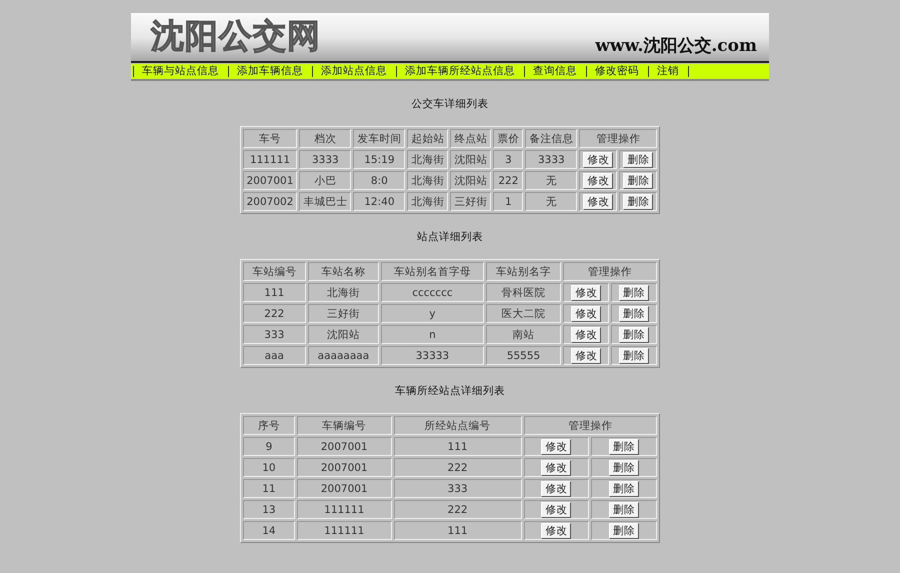 Image resolution: width=900 pixels, height=573 pixels. What do you see at coordinates (270, 71) in the screenshot?
I see `nav-link: 添加车辆信息` at bounding box center [270, 71].